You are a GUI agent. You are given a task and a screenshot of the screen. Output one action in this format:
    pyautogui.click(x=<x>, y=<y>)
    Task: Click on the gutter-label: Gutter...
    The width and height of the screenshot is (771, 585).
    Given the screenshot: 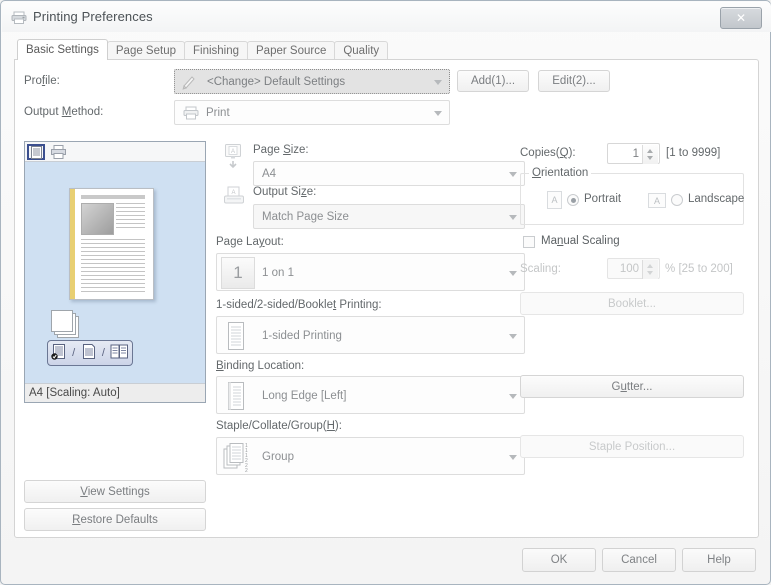 What is the action you would take?
    pyautogui.click(x=632, y=386)
    